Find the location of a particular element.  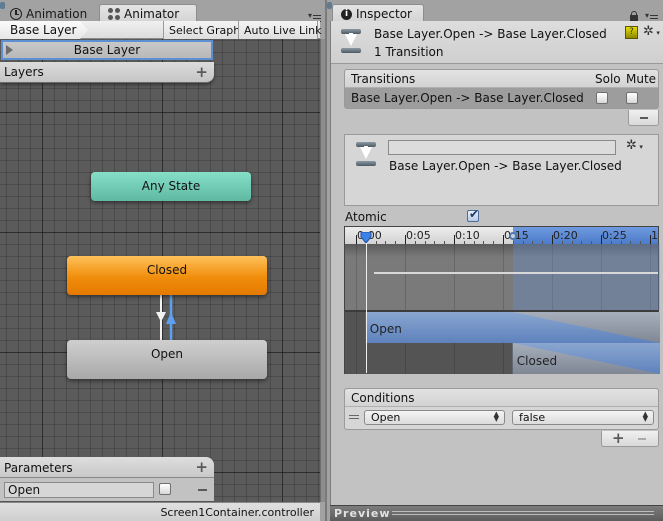

parameter-bool-checkbox is located at coordinates (165, 489).